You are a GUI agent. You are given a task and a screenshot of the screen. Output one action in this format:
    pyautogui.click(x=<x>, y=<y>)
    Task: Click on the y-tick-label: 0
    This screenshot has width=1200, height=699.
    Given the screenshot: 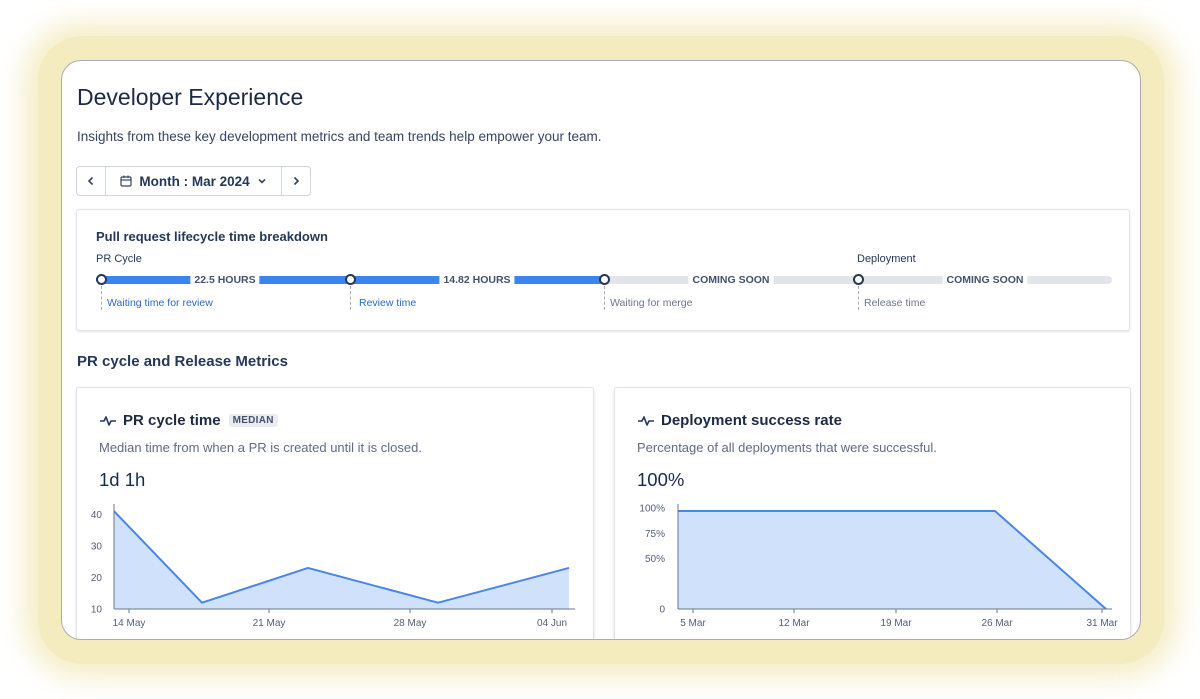 What is the action you would take?
    pyautogui.click(x=662, y=610)
    